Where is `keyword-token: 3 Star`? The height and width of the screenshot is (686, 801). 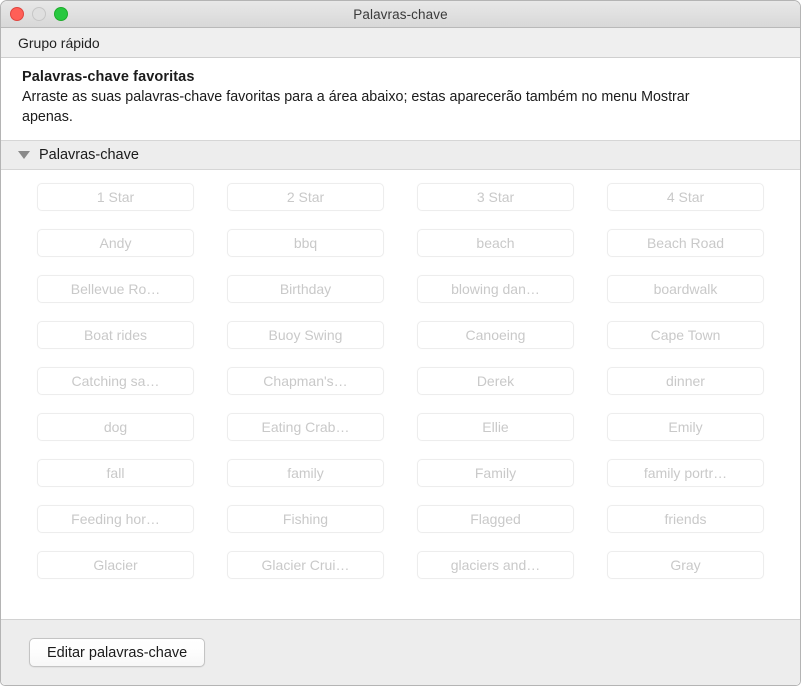
keyword-token: 3 Star is located at coordinates (495, 196).